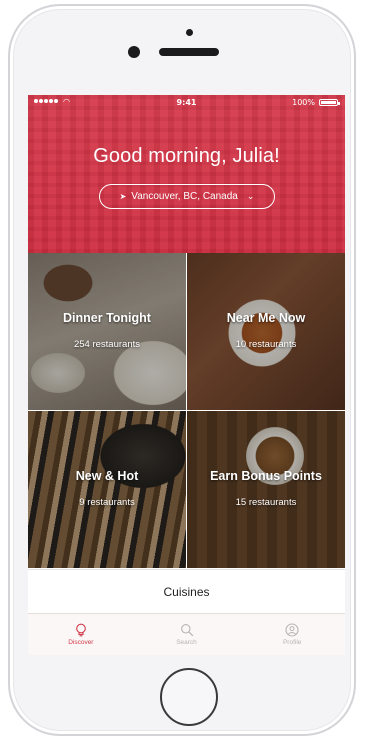  I want to click on tab-bar: Discover Search Profile, so click(186, 634).